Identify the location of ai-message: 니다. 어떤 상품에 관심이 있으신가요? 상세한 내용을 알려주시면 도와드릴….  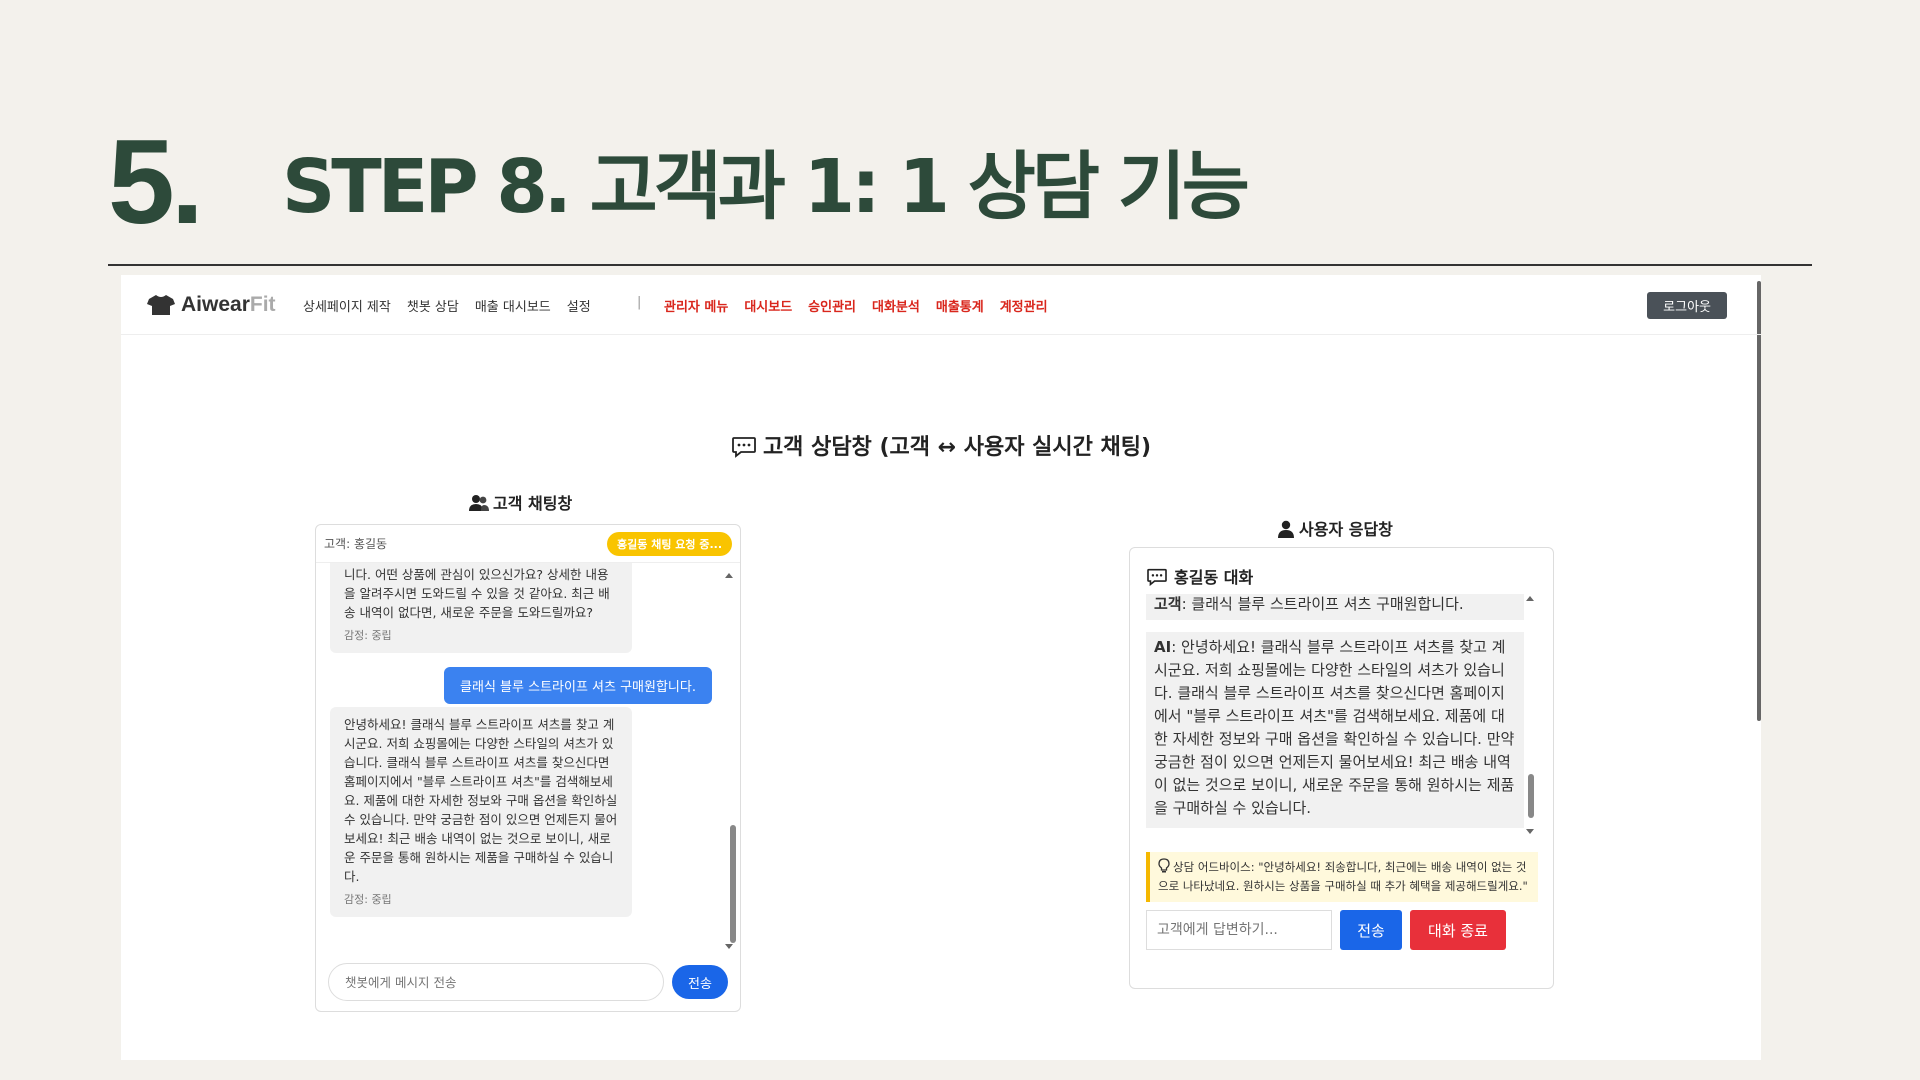
(481, 608).